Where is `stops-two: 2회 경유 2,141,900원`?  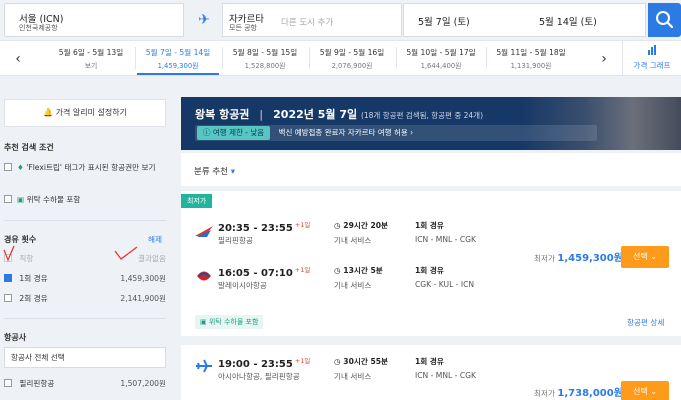
stops-two: 2회 경유 2,141,900원 is located at coordinates (85, 298).